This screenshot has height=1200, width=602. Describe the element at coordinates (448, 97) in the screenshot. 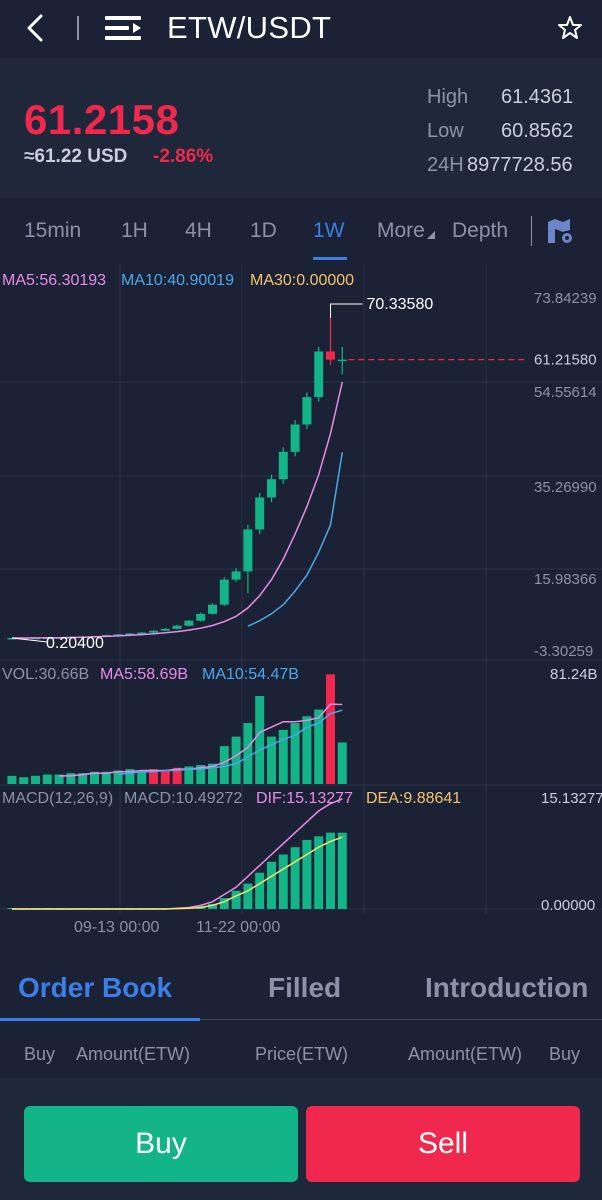

I see `high-label: High` at that location.